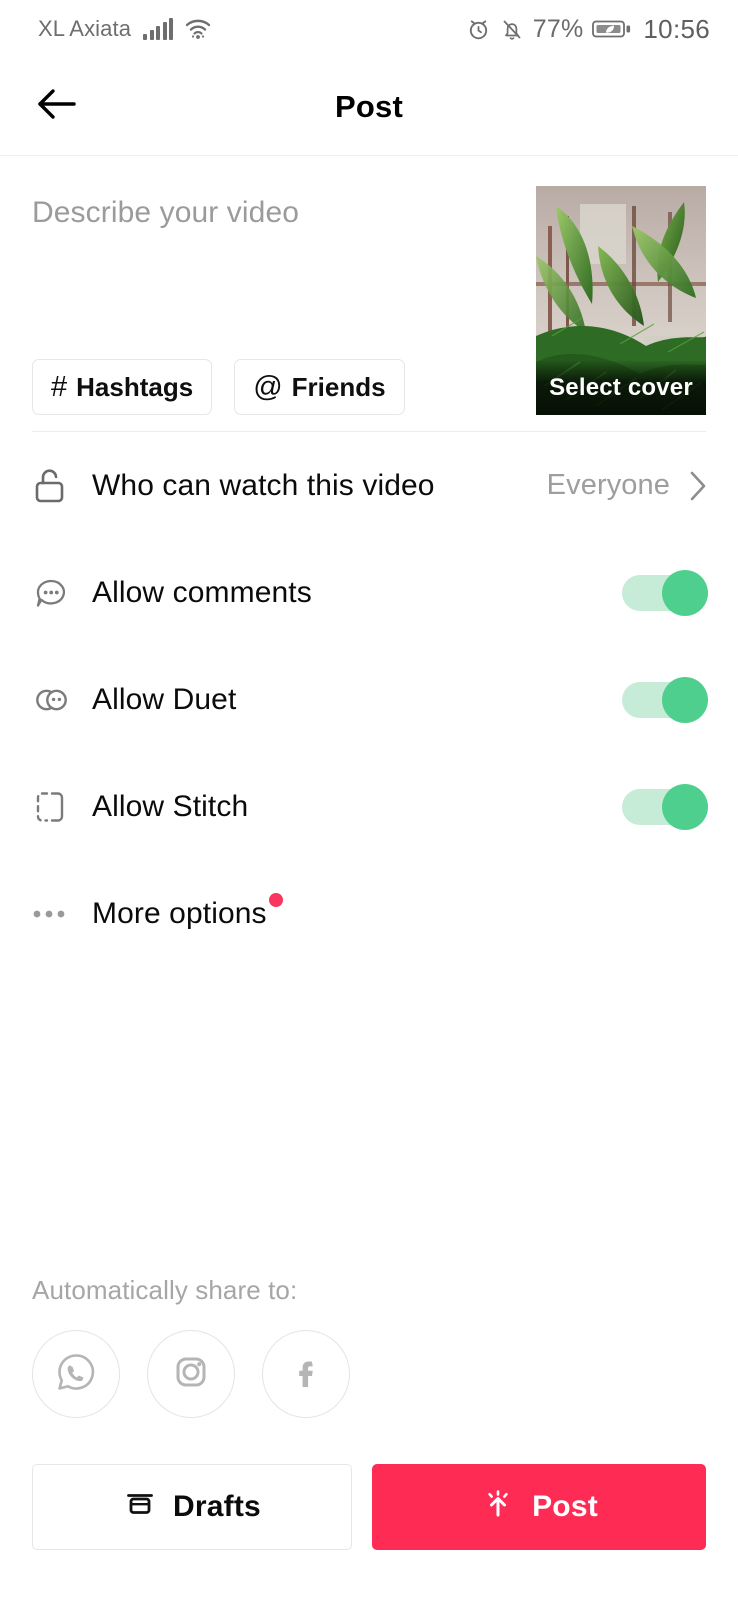 The width and height of the screenshot is (738, 1600). I want to click on row-more-options: More options, so click(369, 913).